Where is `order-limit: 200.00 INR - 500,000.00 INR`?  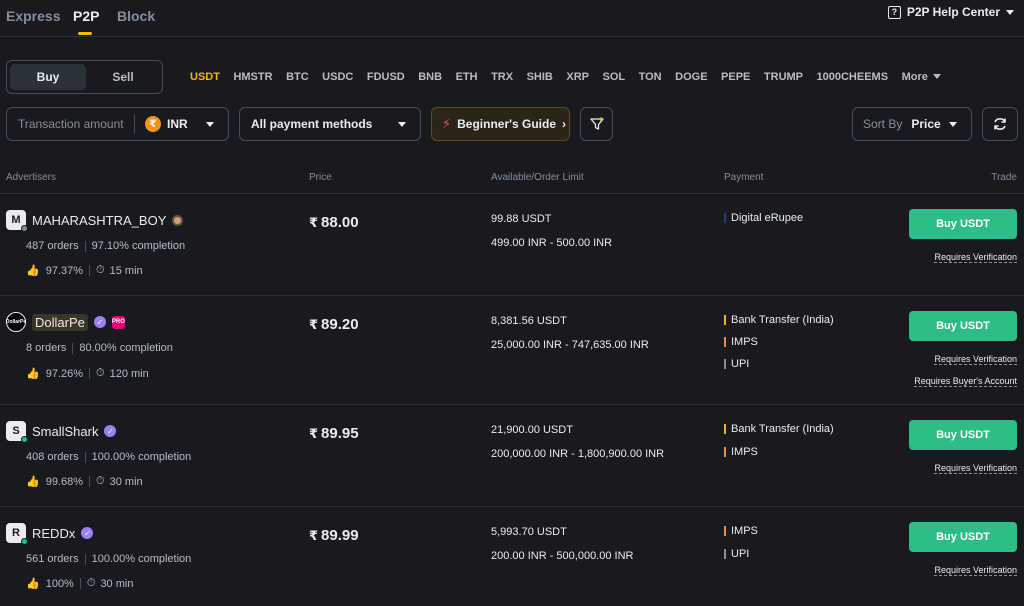 order-limit: 200.00 INR - 500,000.00 INR is located at coordinates (562, 556).